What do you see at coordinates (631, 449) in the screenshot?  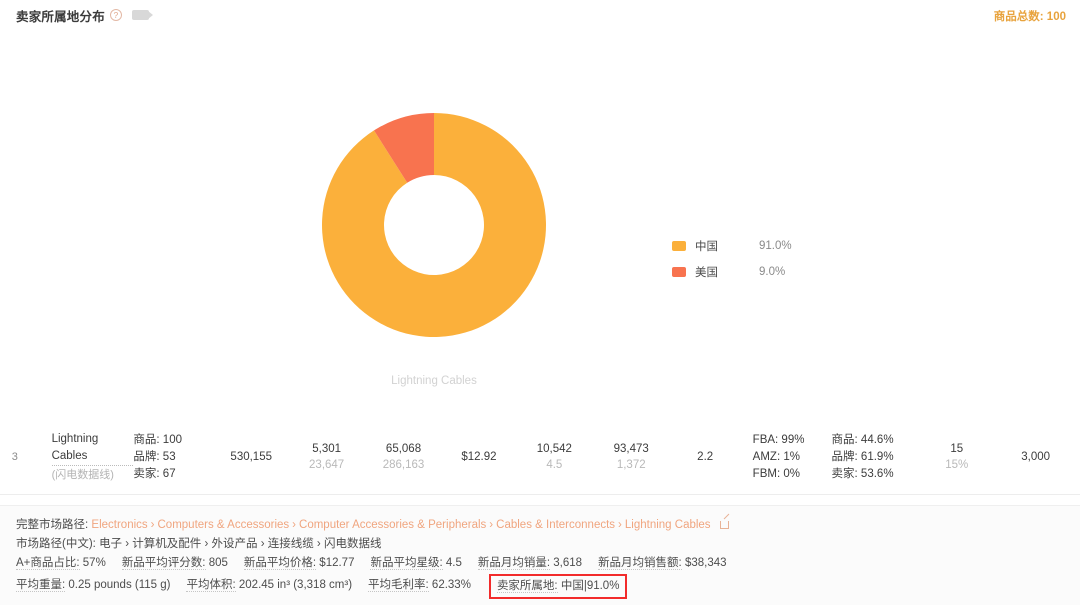 I see `metric-d-main: 93,473` at bounding box center [631, 449].